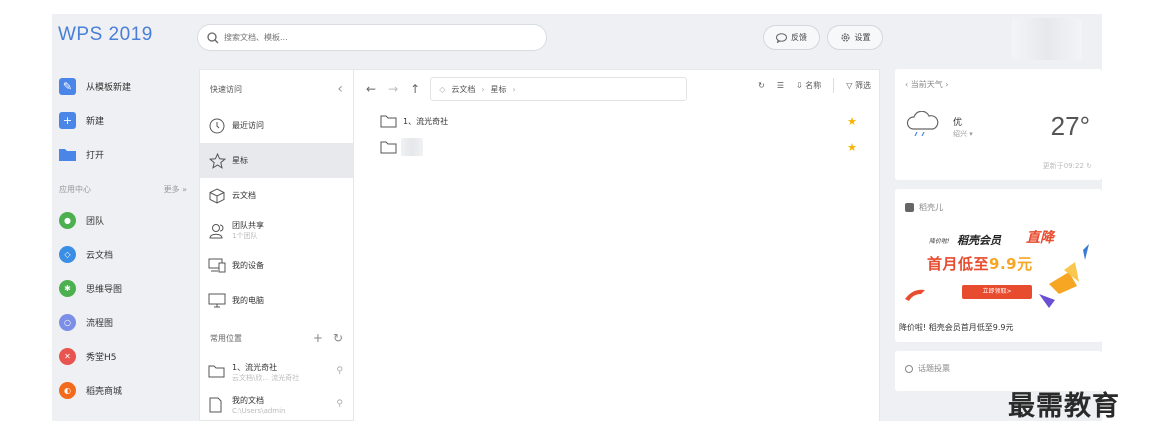 This screenshot has width=1159, height=443. What do you see at coordinates (499, 89) in the screenshot?
I see `breadcrumb-current: 星标` at bounding box center [499, 89].